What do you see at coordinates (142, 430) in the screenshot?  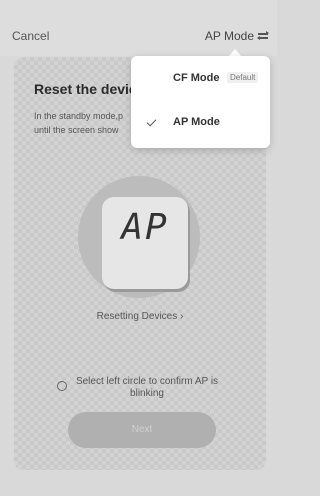 I see `next-button: Next` at bounding box center [142, 430].